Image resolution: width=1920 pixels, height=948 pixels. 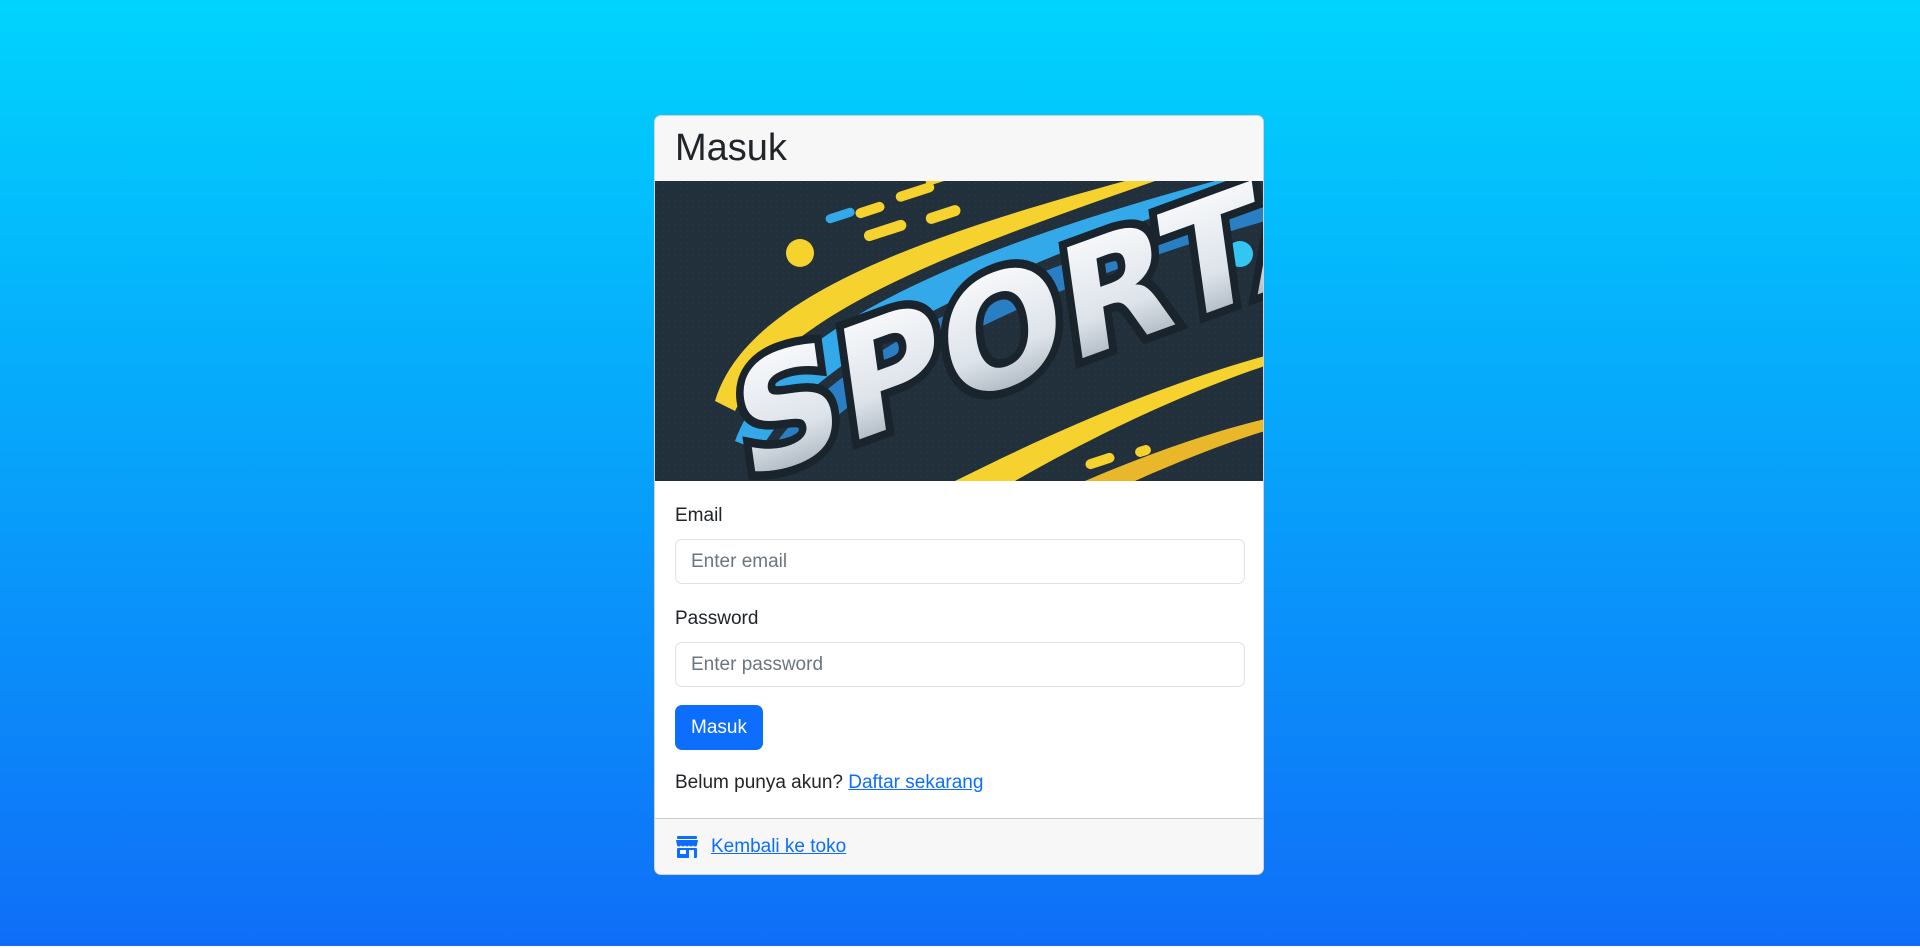 What do you see at coordinates (717, 618) in the screenshot?
I see `password-label: Password` at bounding box center [717, 618].